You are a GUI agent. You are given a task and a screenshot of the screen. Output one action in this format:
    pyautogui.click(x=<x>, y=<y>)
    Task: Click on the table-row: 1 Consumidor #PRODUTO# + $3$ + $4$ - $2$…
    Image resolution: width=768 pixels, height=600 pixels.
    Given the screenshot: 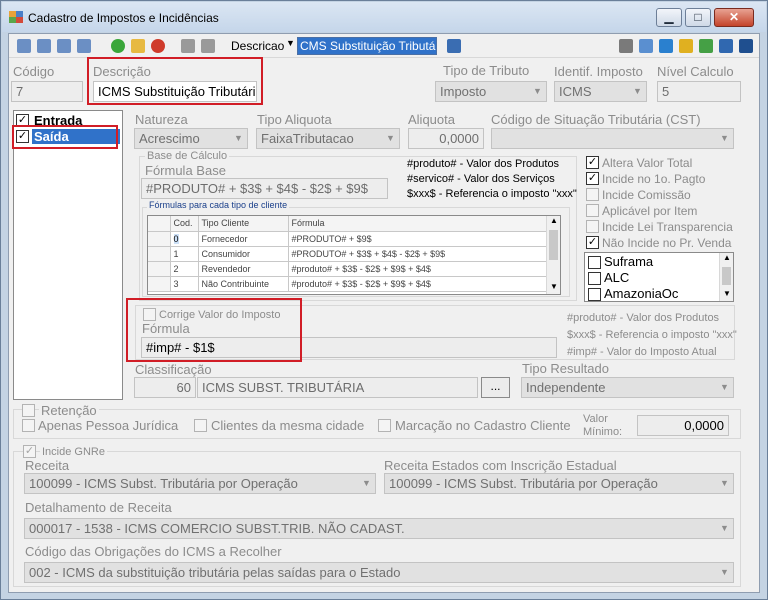 What is the action you would take?
    pyautogui.click(x=348, y=254)
    